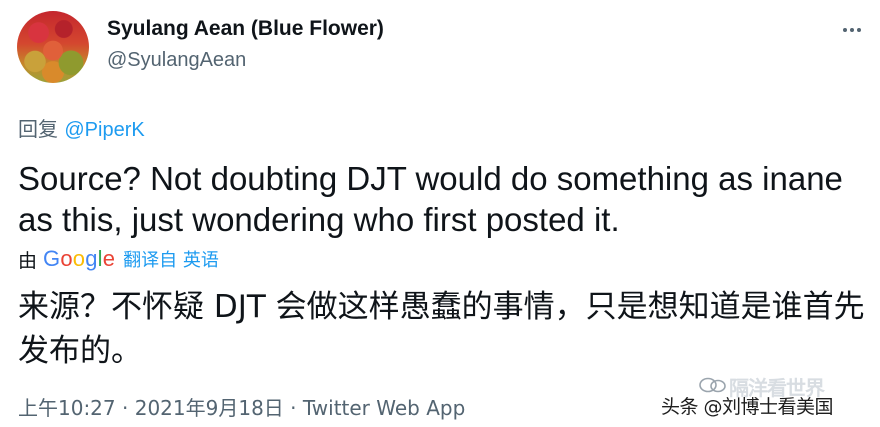  I want to click on tweet-time-link: 上午10:27, so click(67, 408).